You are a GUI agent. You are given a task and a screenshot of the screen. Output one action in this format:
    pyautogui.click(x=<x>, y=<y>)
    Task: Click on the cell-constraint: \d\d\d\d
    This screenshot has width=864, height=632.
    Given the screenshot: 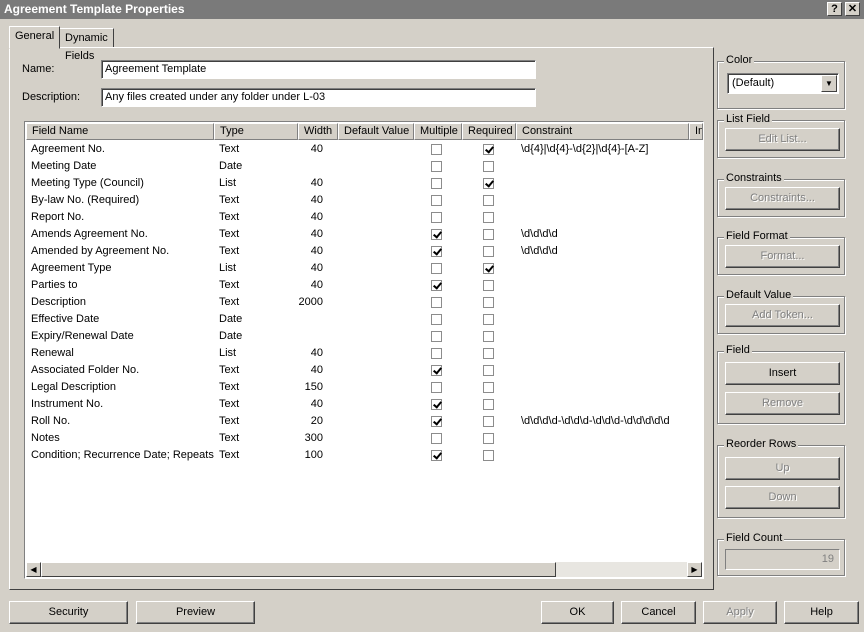 What is the action you would take?
    pyautogui.click(x=539, y=251)
    